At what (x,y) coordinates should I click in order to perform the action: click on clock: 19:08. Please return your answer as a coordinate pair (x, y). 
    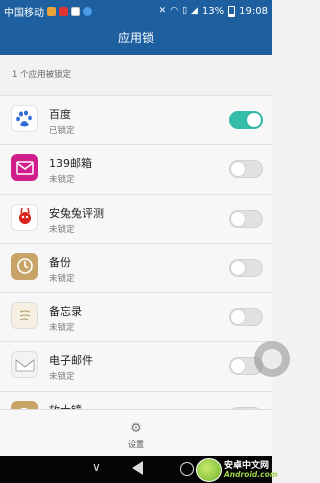
    Looking at the image, I should click on (253, 11).